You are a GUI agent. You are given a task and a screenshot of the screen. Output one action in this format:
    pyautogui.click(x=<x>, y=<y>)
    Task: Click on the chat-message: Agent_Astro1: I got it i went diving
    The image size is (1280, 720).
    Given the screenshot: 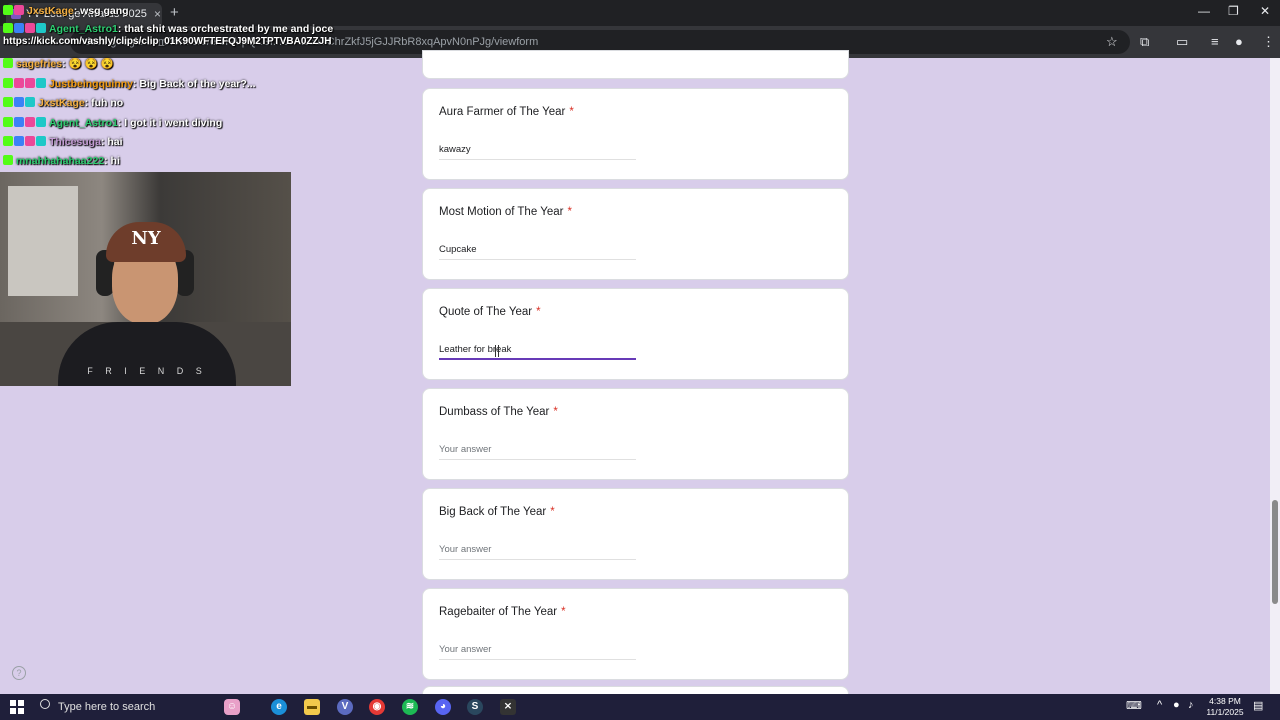 What is the action you would take?
    pyautogui.click(x=112, y=123)
    